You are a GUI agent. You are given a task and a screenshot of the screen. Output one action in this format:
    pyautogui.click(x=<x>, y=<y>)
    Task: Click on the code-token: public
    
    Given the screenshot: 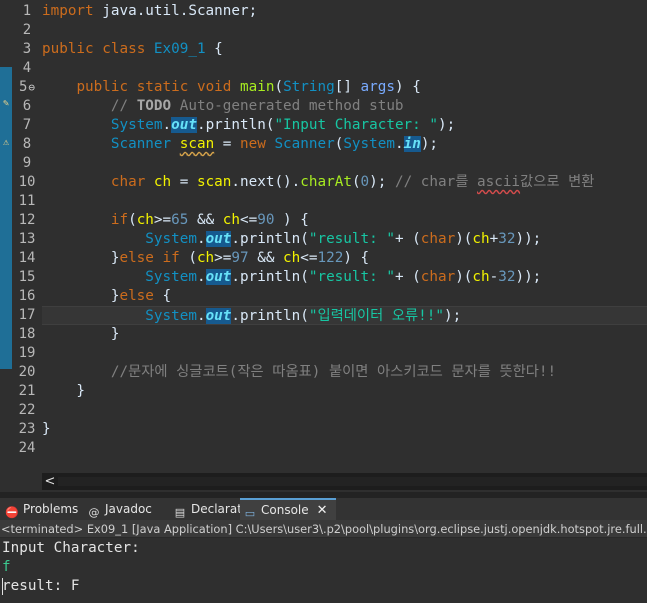 What is the action you would take?
    pyautogui.click(x=68, y=49)
    